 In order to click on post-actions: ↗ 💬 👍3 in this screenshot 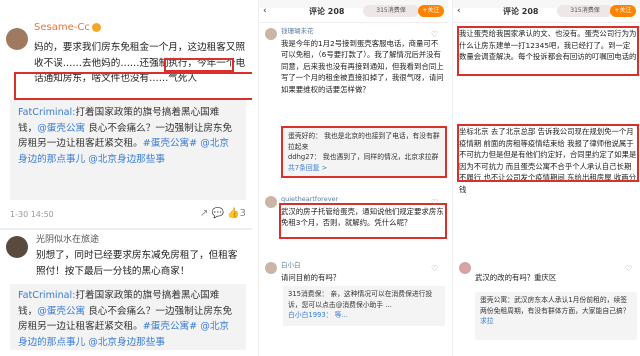, I will do `click(223, 213)`.